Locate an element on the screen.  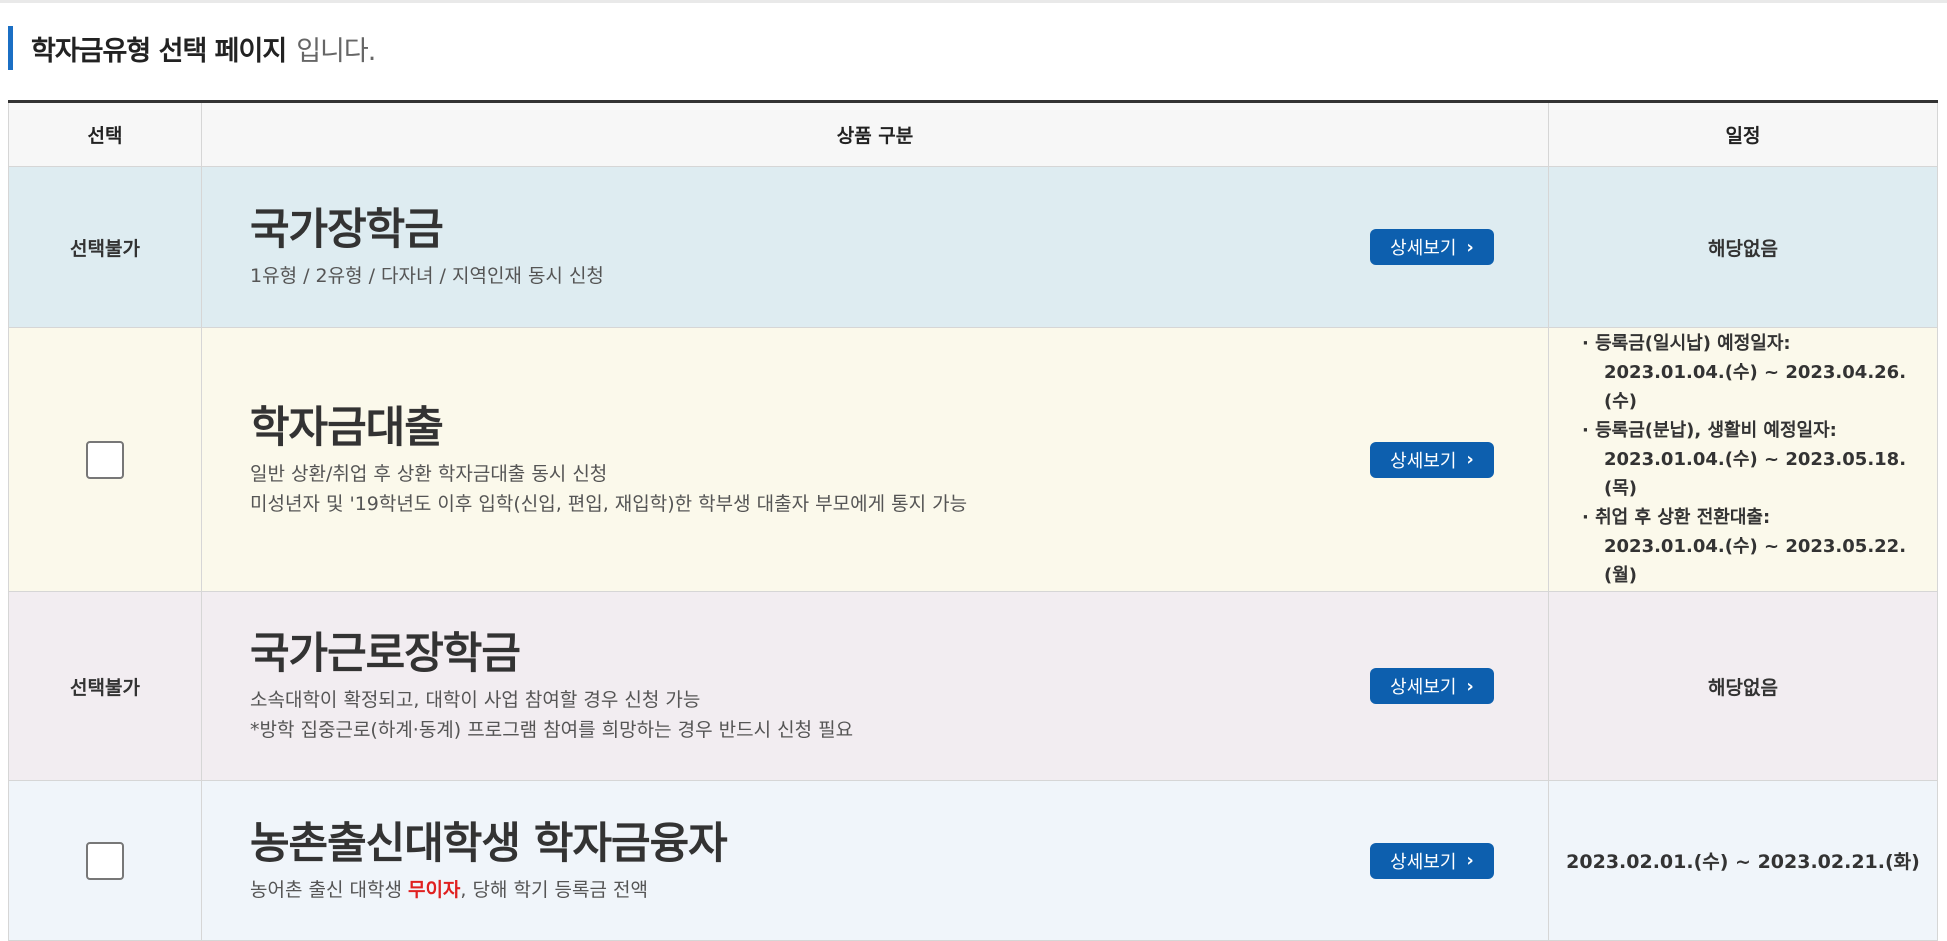
schedule-item-date: 2023.01.04.(수) ~ 2023.05.18.(목) is located at coordinates (1755, 474).